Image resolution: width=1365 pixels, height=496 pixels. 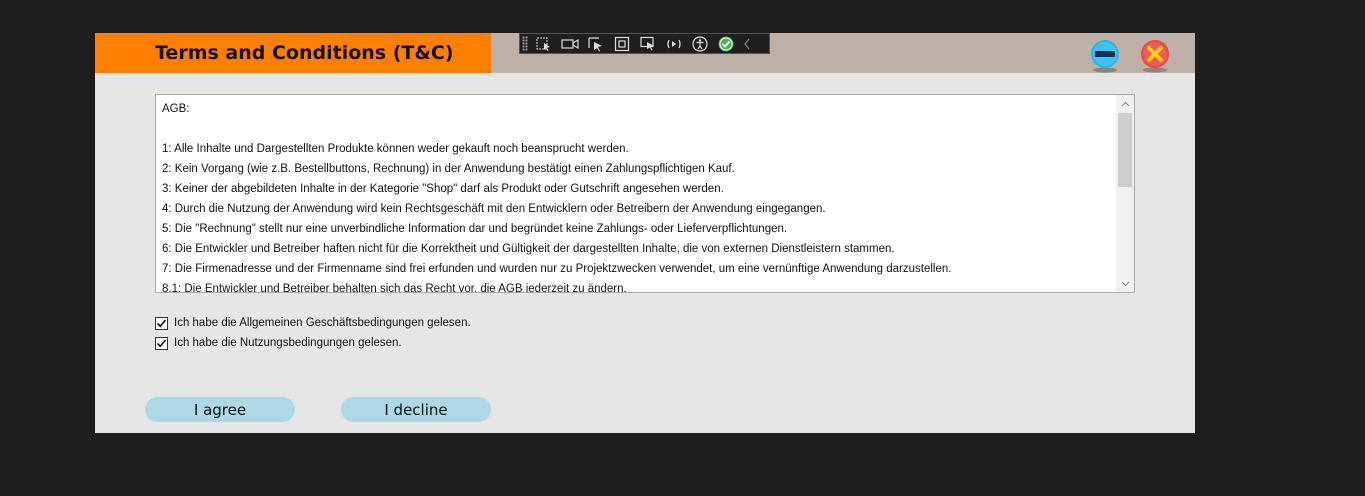 I want to click on toolbar-grip, so click(x=525, y=43).